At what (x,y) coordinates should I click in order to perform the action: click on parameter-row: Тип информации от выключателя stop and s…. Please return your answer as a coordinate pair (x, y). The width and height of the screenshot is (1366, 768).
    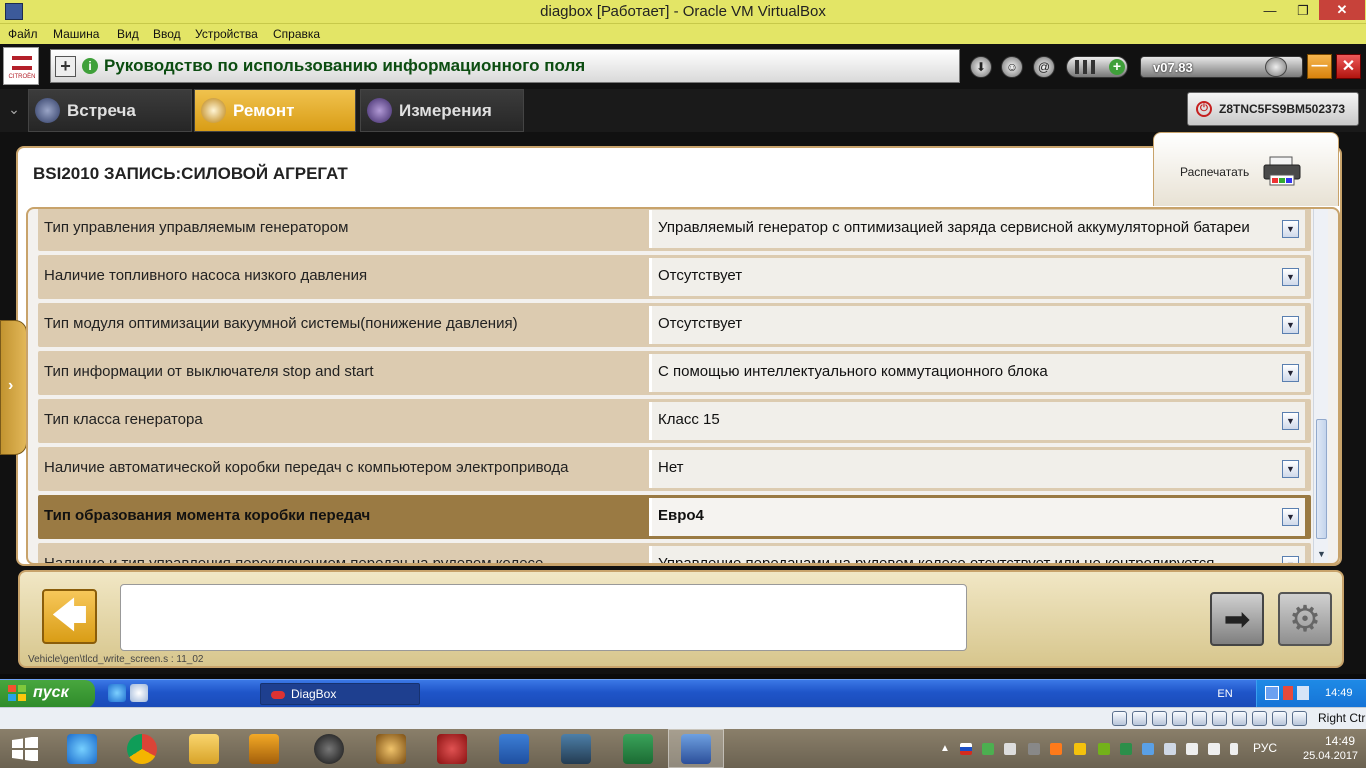
    Looking at the image, I should click on (674, 373).